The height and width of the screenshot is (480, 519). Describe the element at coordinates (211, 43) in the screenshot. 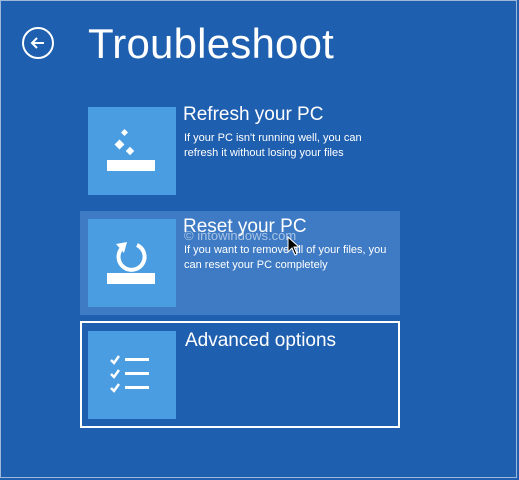

I see `page-title: Troubleshoot` at that location.